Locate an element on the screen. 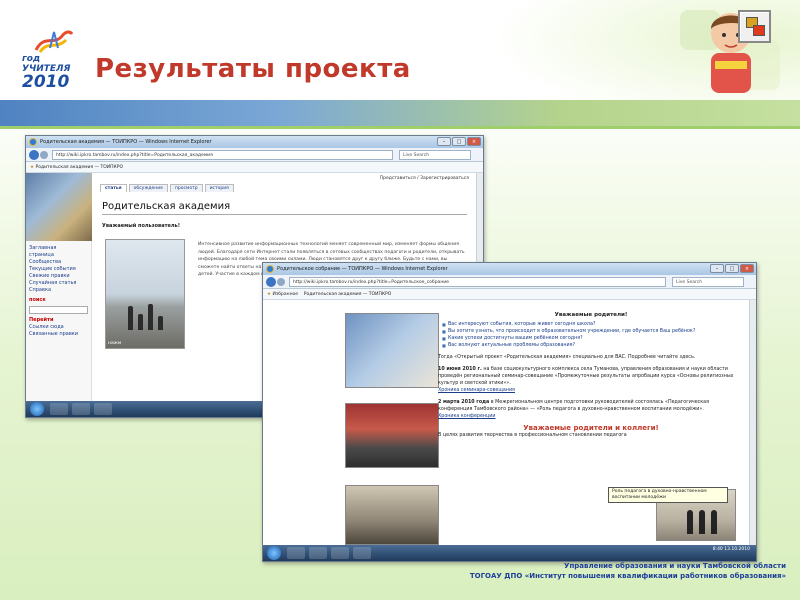 Image resolution: width=800 pixels, height=600 pixels. tab-history: история is located at coordinates (219, 188).